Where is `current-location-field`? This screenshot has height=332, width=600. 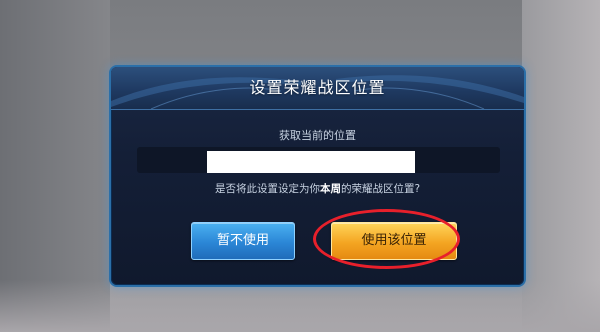 current-location-field is located at coordinates (311, 162).